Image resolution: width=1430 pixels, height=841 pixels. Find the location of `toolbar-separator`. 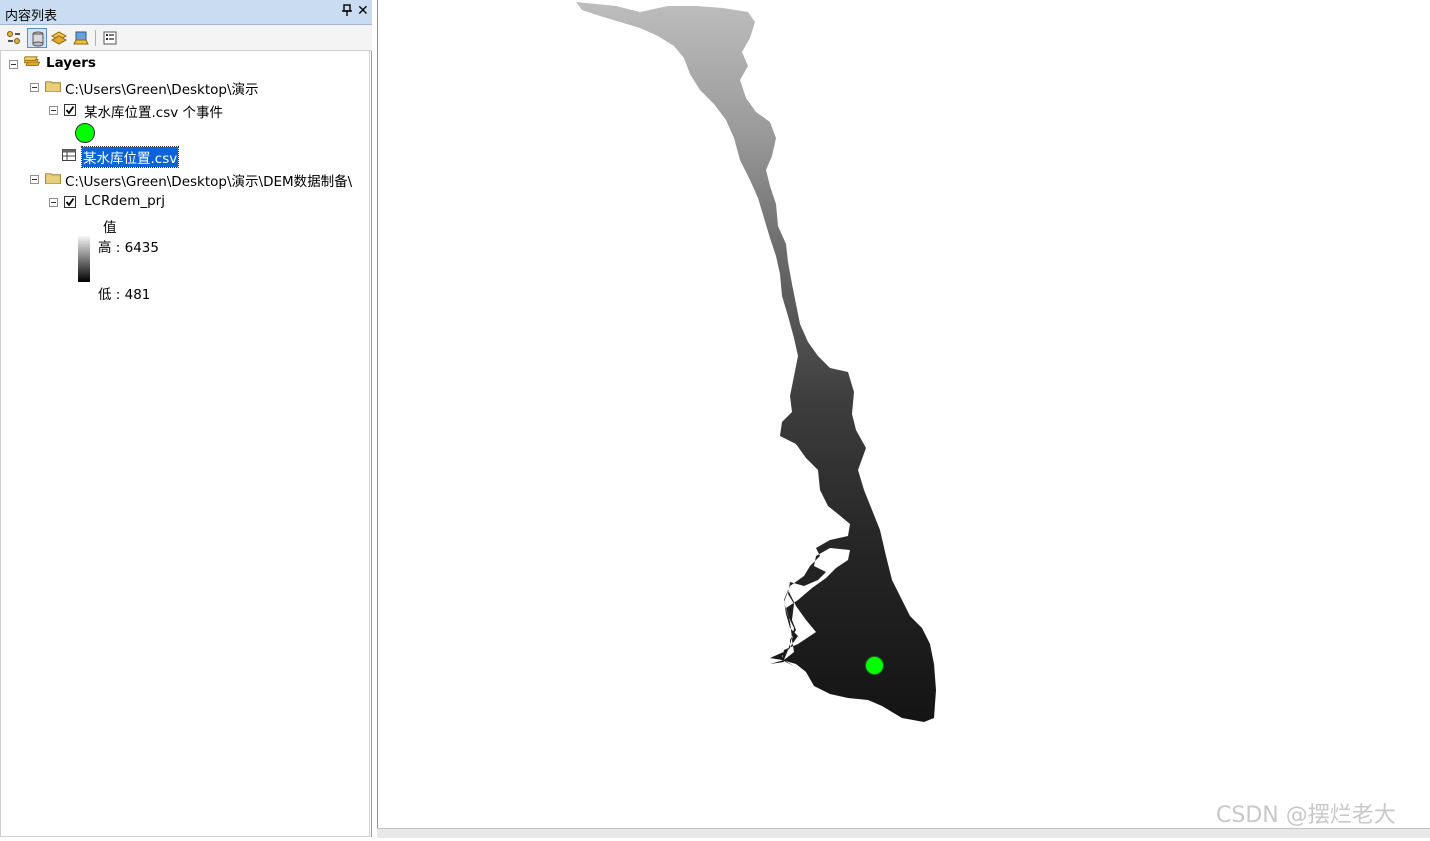

toolbar-separator is located at coordinates (95, 38).